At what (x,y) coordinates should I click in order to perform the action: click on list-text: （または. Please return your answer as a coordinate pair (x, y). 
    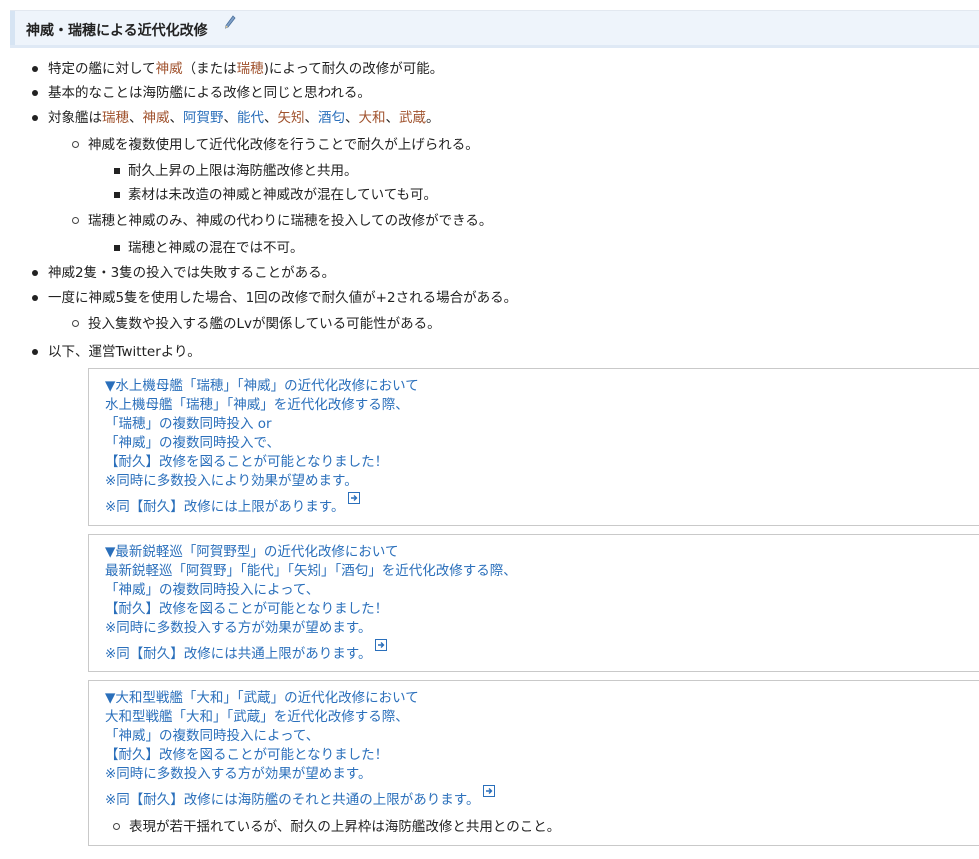
    Looking at the image, I should click on (209, 69).